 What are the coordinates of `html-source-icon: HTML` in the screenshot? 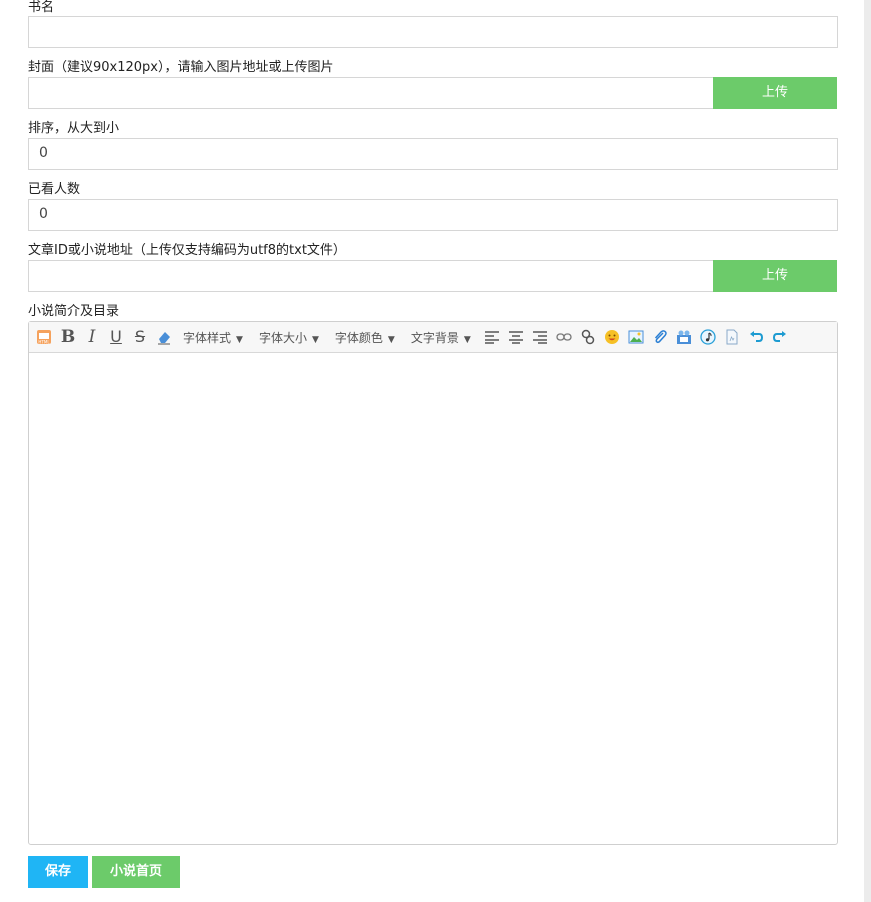 It's located at (44, 337).